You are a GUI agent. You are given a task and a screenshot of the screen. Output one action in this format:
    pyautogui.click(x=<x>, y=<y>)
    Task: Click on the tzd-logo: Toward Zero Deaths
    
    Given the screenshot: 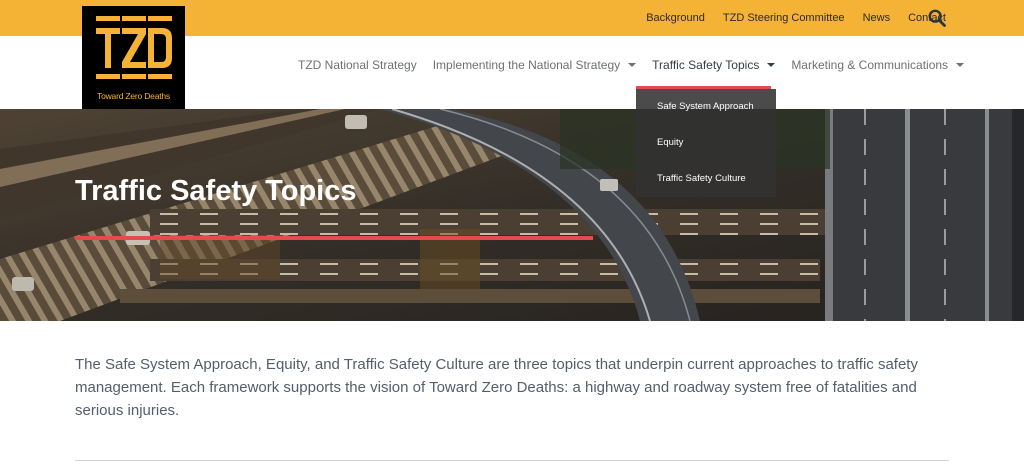 What is the action you would take?
    pyautogui.click(x=133, y=57)
    